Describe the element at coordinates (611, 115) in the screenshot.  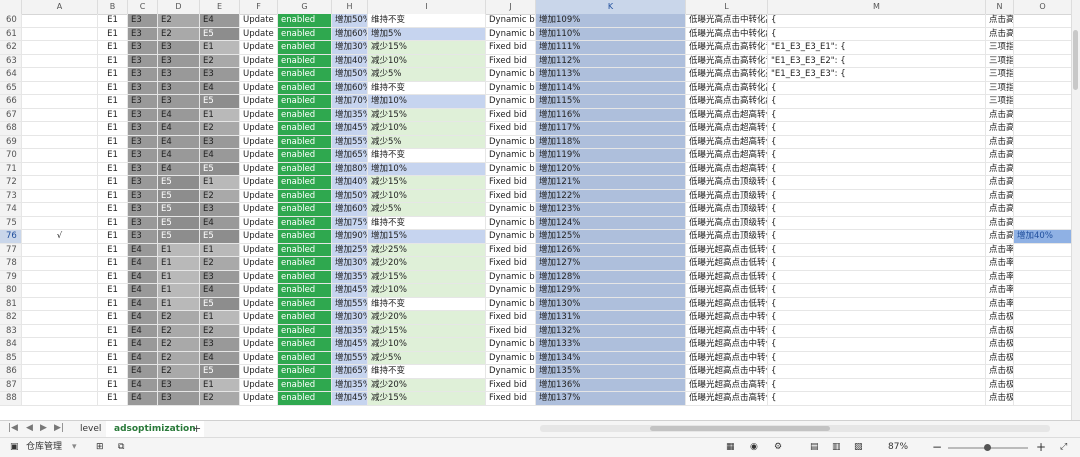
I see `cell-k: 增加116%` at that location.